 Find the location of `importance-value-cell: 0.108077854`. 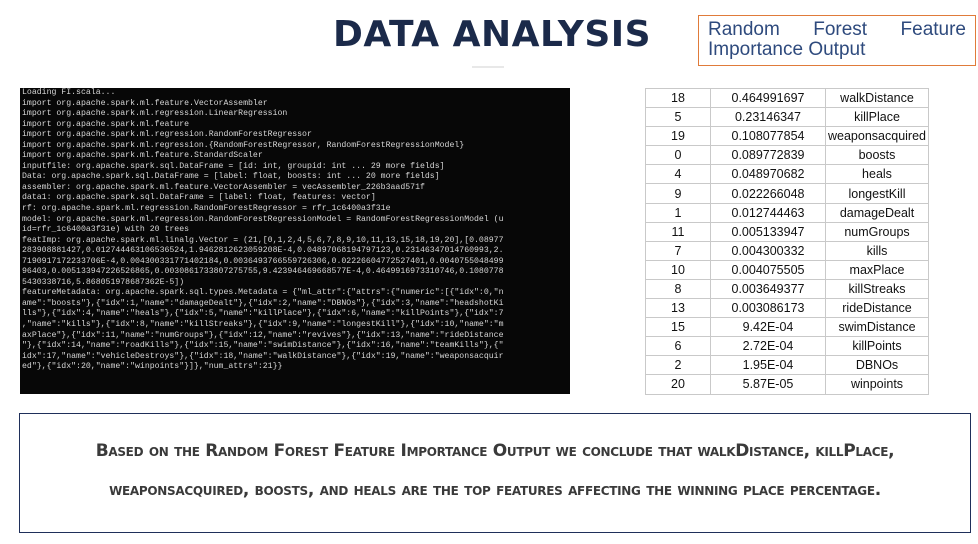

importance-value-cell: 0.108077854 is located at coordinates (768, 136).